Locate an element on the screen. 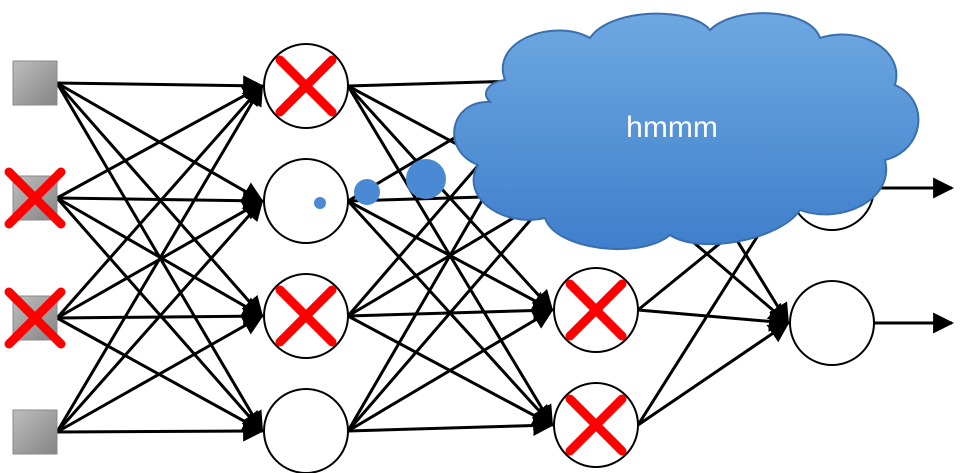 The image size is (966, 473). output-unit is located at coordinates (832, 323).